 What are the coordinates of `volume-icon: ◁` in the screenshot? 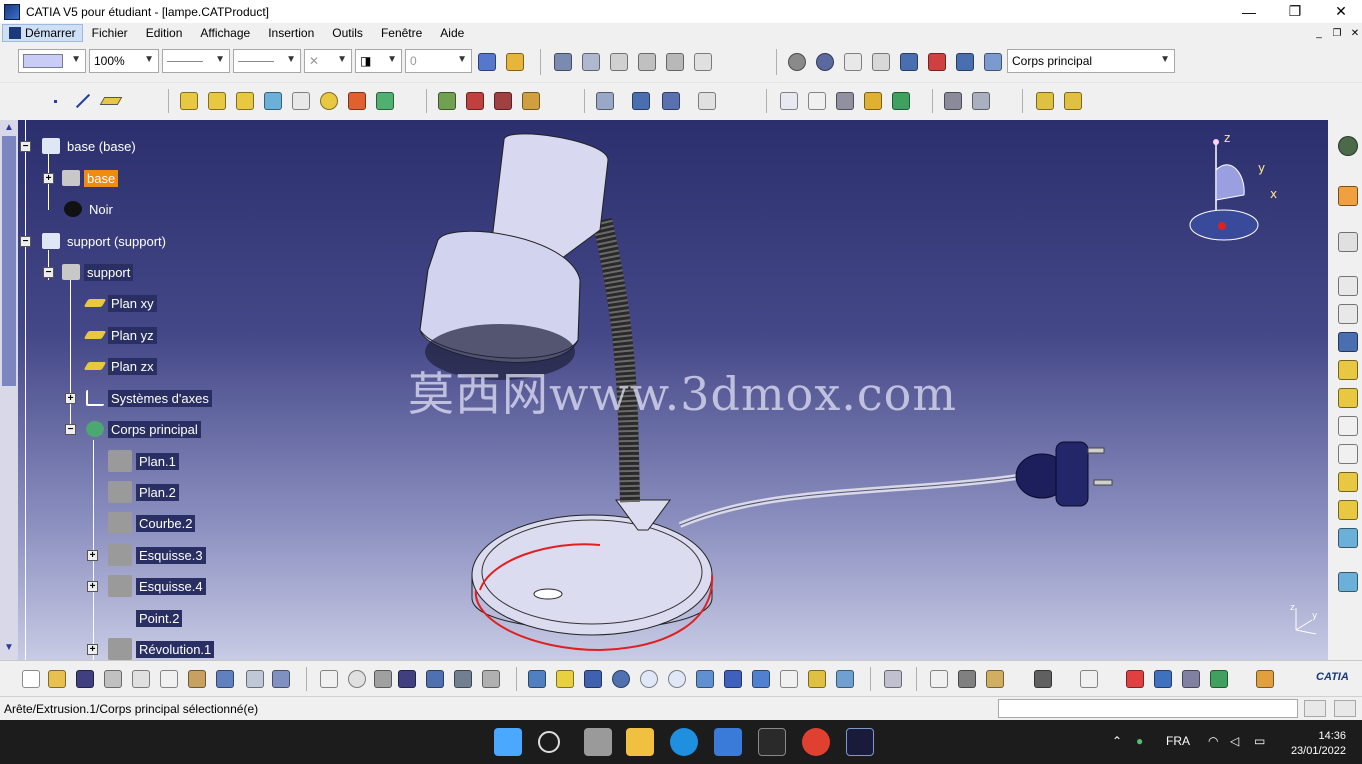 It's located at (1234, 741).